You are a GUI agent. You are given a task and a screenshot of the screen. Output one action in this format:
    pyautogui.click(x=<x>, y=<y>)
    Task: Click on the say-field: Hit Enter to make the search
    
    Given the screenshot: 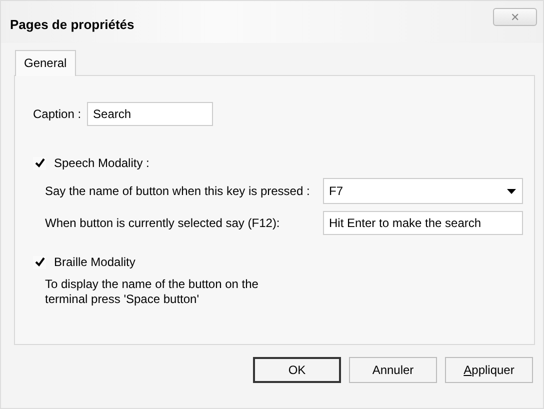 What is the action you would take?
    pyautogui.click(x=423, y=223)
    